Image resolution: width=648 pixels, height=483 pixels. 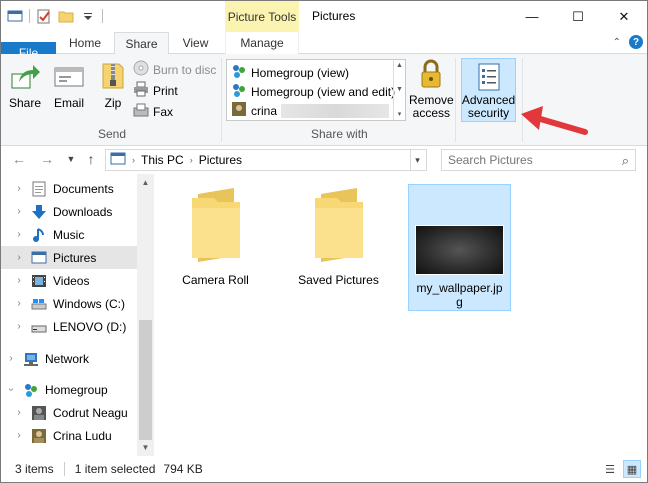 What do you see at coordinates (617, 42) in the screenshot?
I see `collapse-ribbon-icon: ⌃` at bounding box center [617, 42].